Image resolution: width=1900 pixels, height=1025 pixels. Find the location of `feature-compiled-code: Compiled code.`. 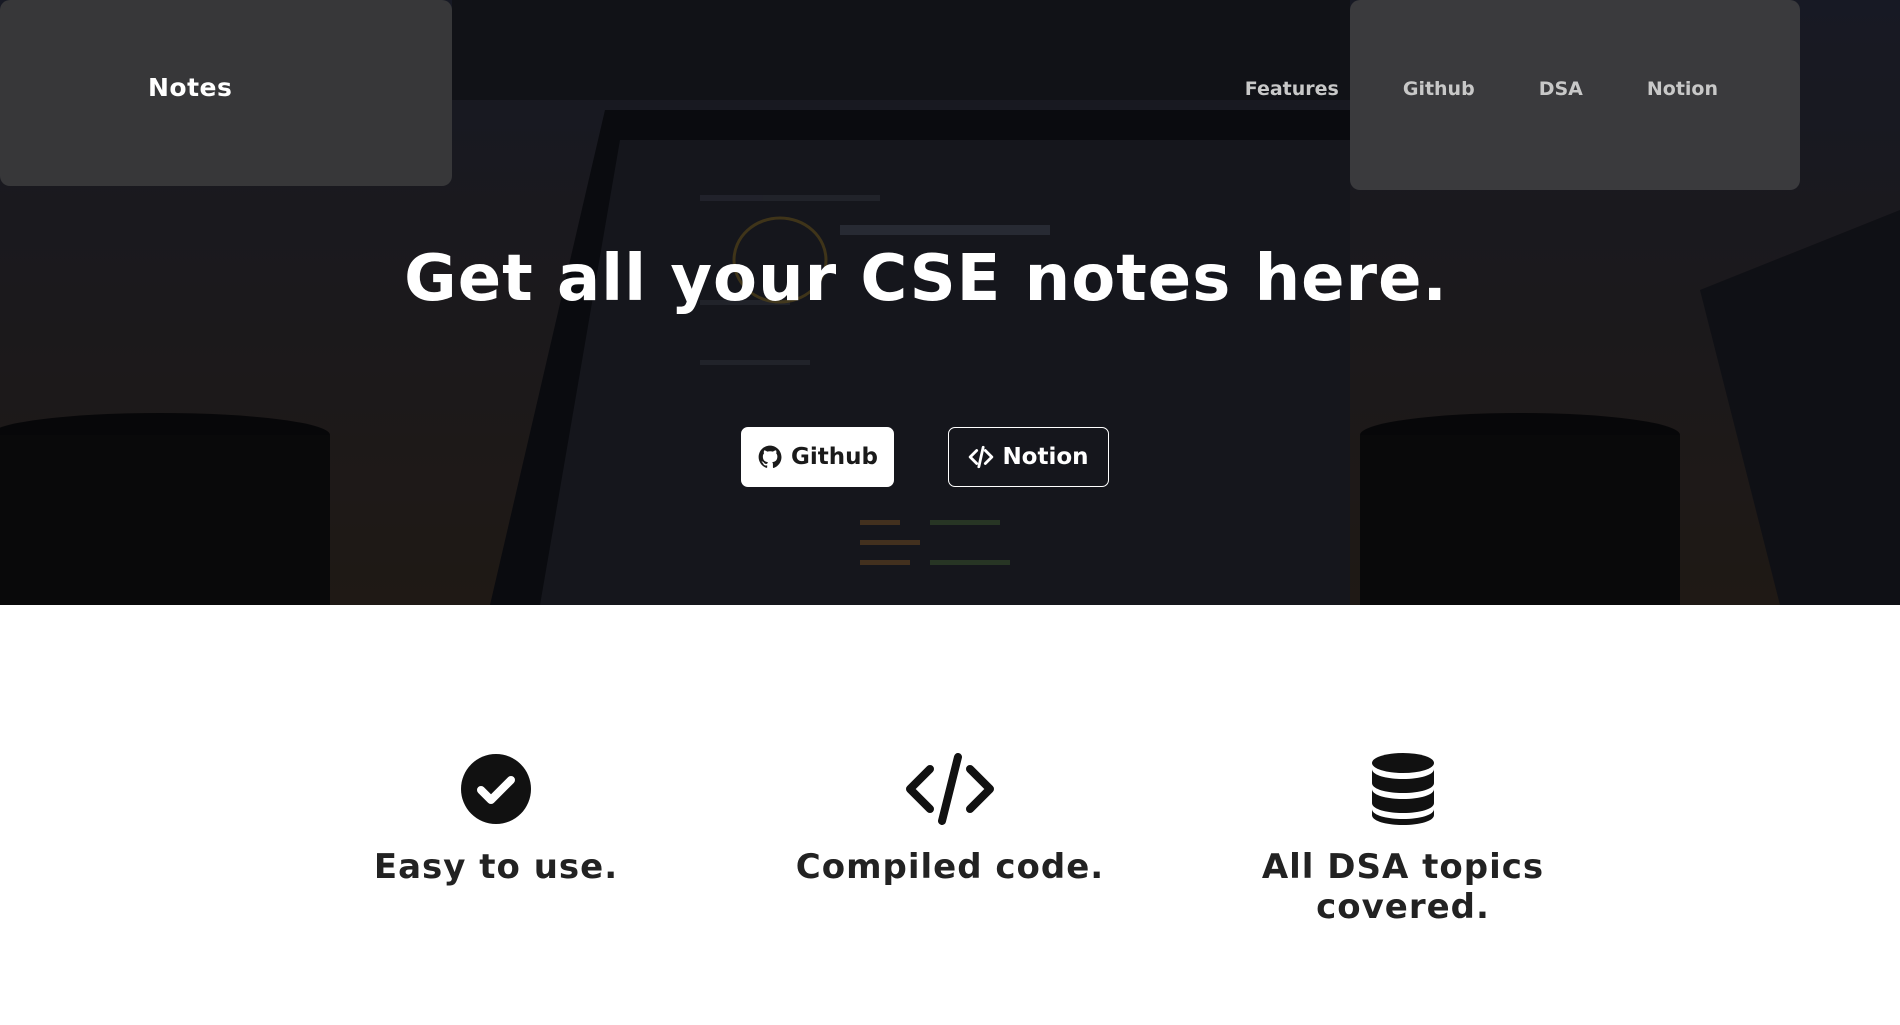

feature-compiled-code: Compiled code. is located at coordinates (950, 820).